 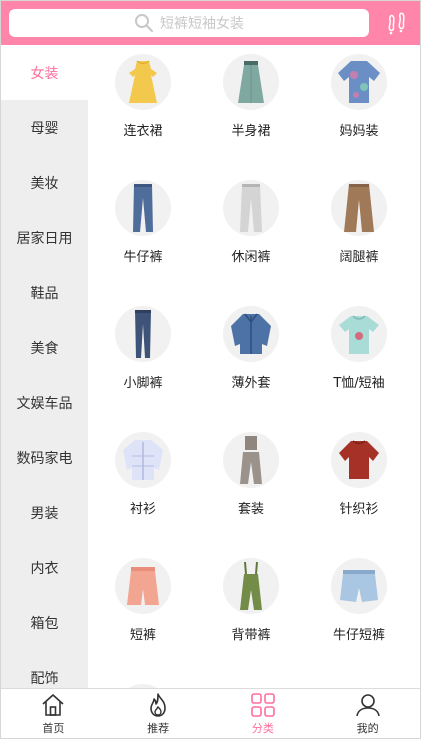 I want to click on tab-recommend-label: 推荐, so click(x=158, y=728).